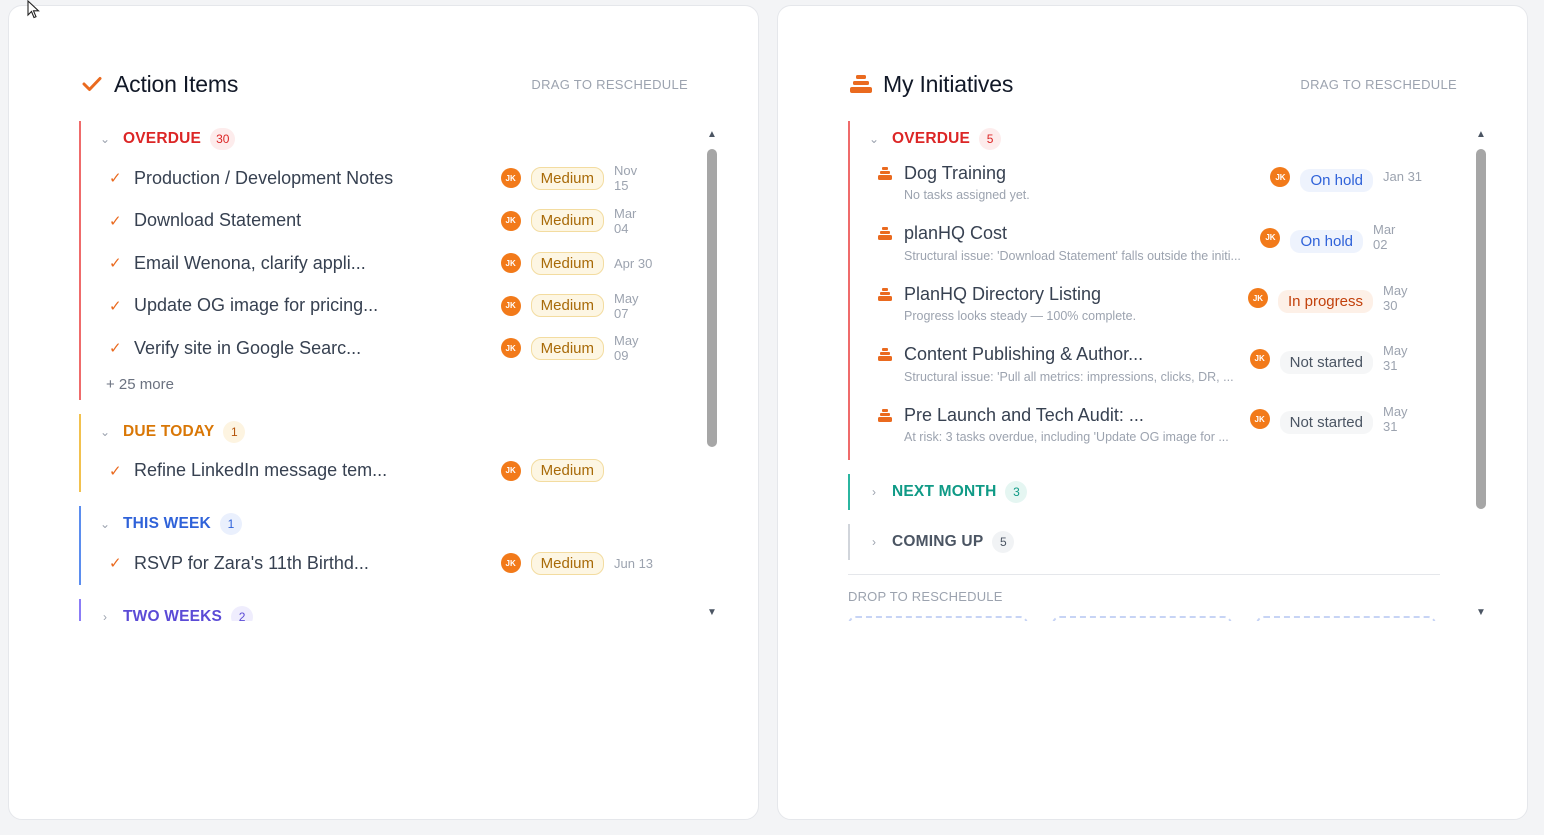  What do you see at coordinates (234, 431) in the screenshot?
I see `group-count: 1` at bounding box center [234, 431].